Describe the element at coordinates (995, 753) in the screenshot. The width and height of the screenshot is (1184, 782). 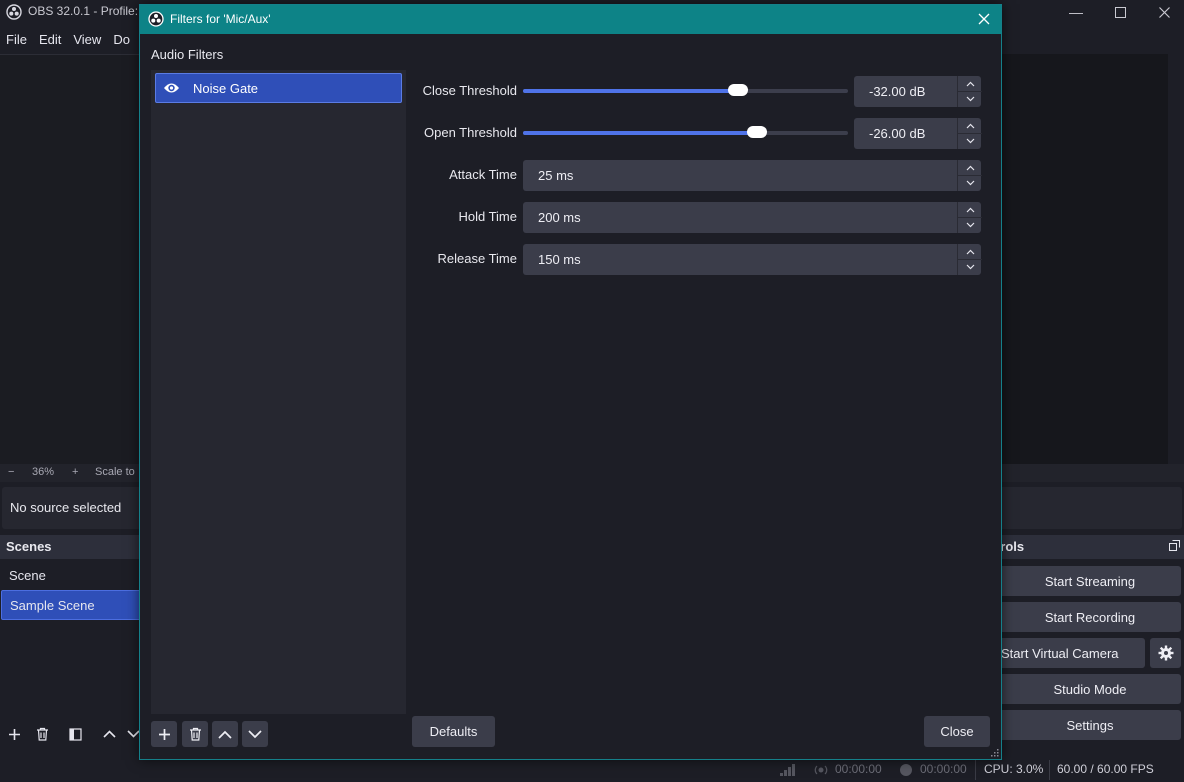
I see `resize-grip-icon` at that location.